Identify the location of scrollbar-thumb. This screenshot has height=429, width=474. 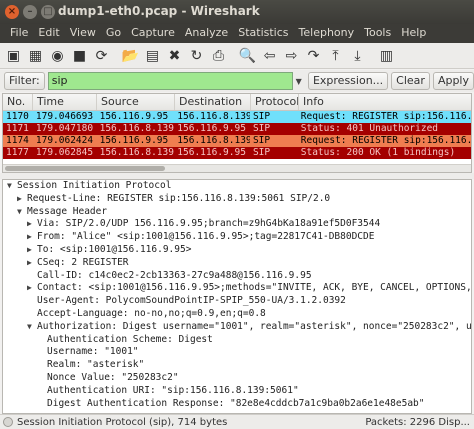
(85, 168).